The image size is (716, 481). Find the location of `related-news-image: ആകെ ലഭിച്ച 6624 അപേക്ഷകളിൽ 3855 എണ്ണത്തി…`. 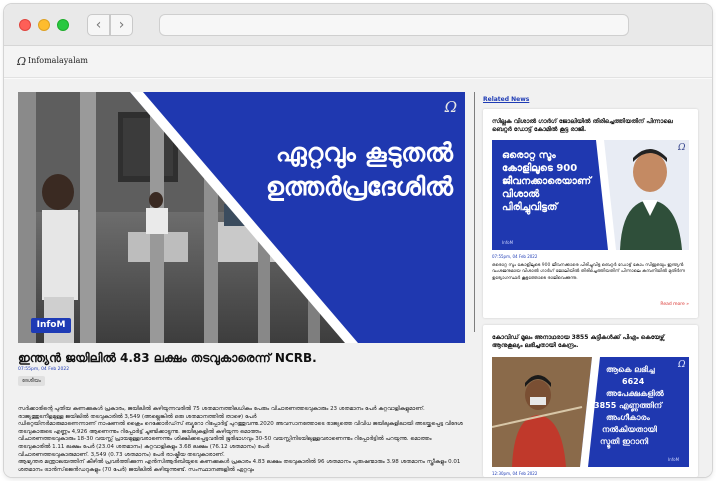

related-news-image: ആകെ ലഭിച്ച 6624 അപേക്ഷകളിൽ 3855 എണ്ണത്തി… is located at coordinates (590, 412).